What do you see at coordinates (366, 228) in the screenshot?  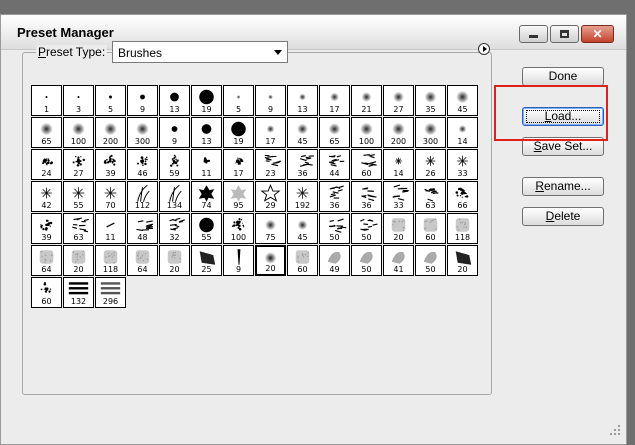 I see `brush-preset-66: 50` at bounding box center [366, 228].